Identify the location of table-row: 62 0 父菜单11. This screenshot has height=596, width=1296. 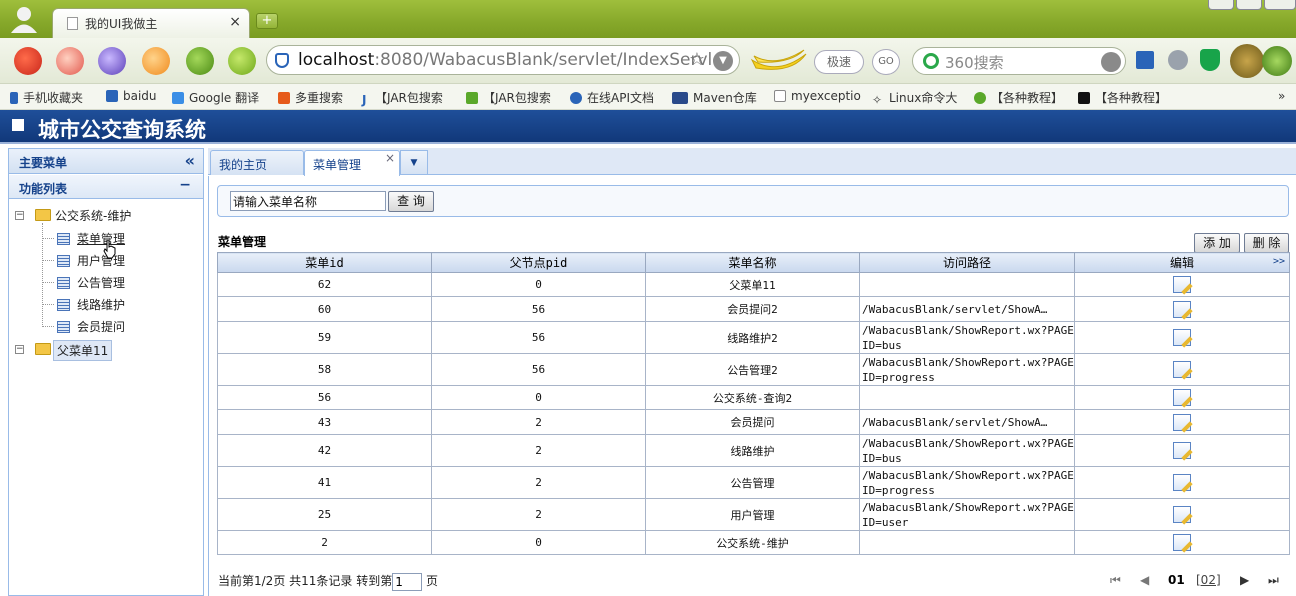
(753, 284).